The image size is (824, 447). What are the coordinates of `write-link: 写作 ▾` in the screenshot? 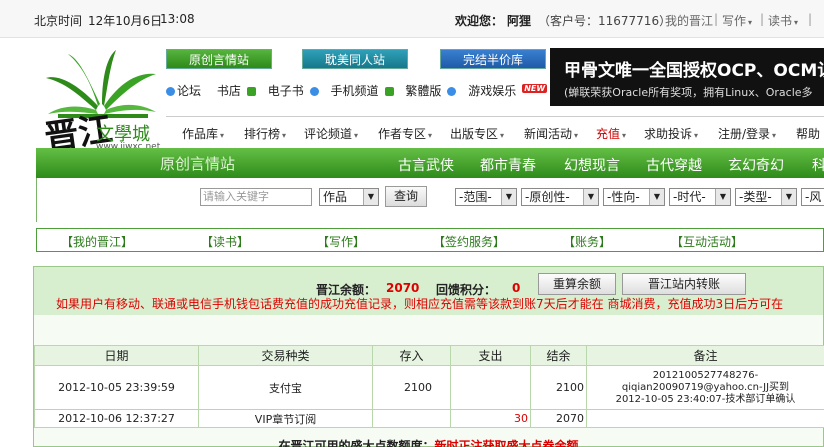 It's located at (737, 20).